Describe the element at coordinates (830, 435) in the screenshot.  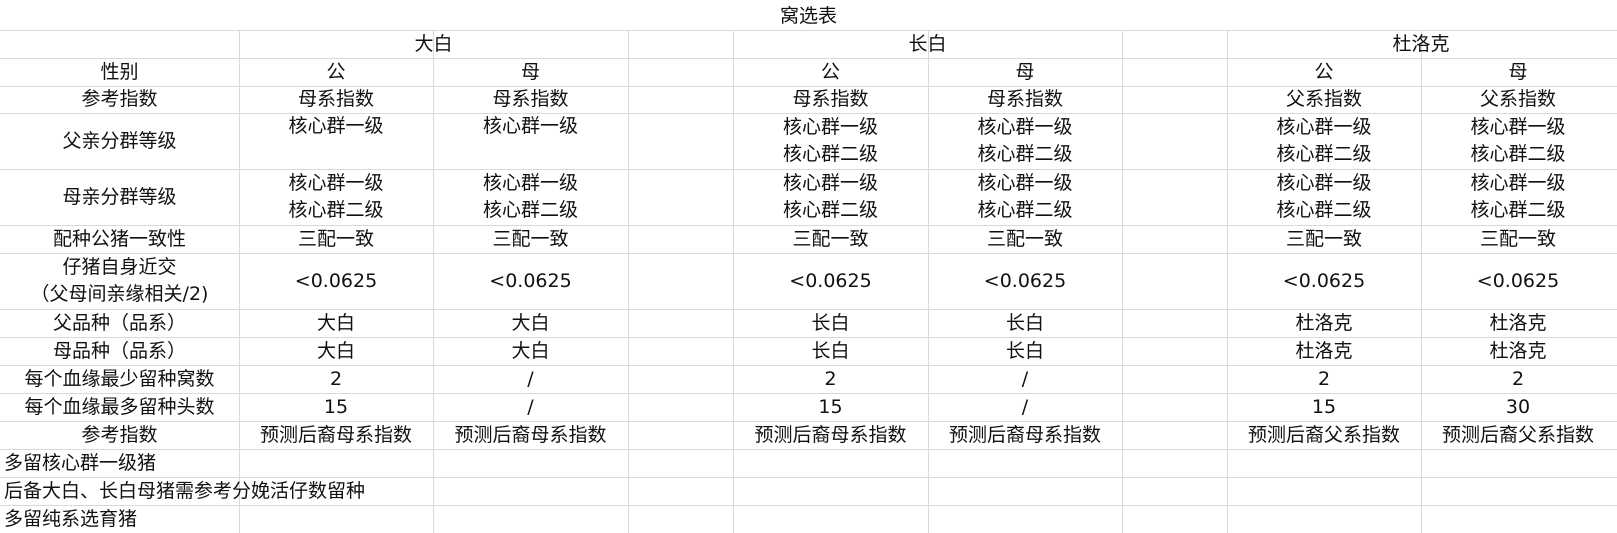
I see `cell-landrace-boar-ref-index2: 预测后裔母系指数` at that location.